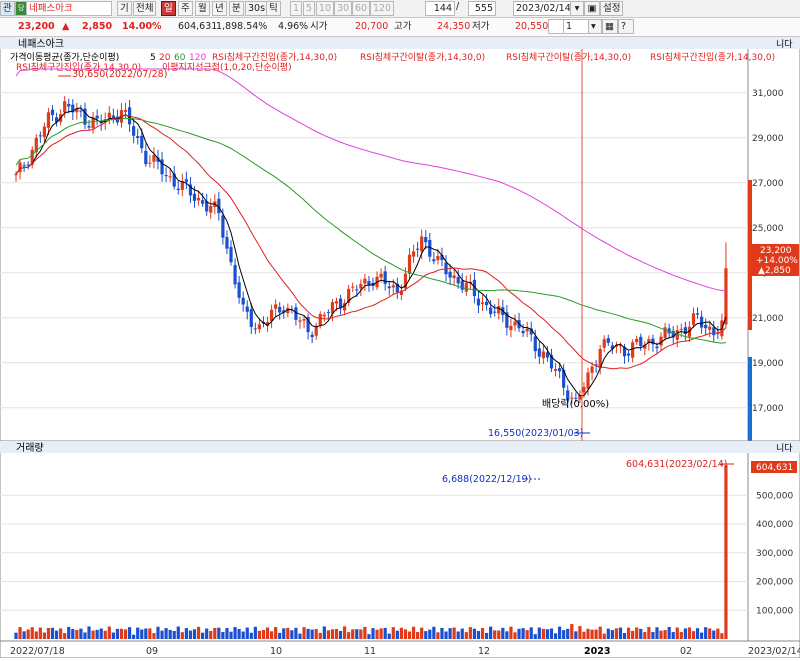 The image size is (800, 661). I want to click on turnover-pct: 4.96%, so click(293, 26).